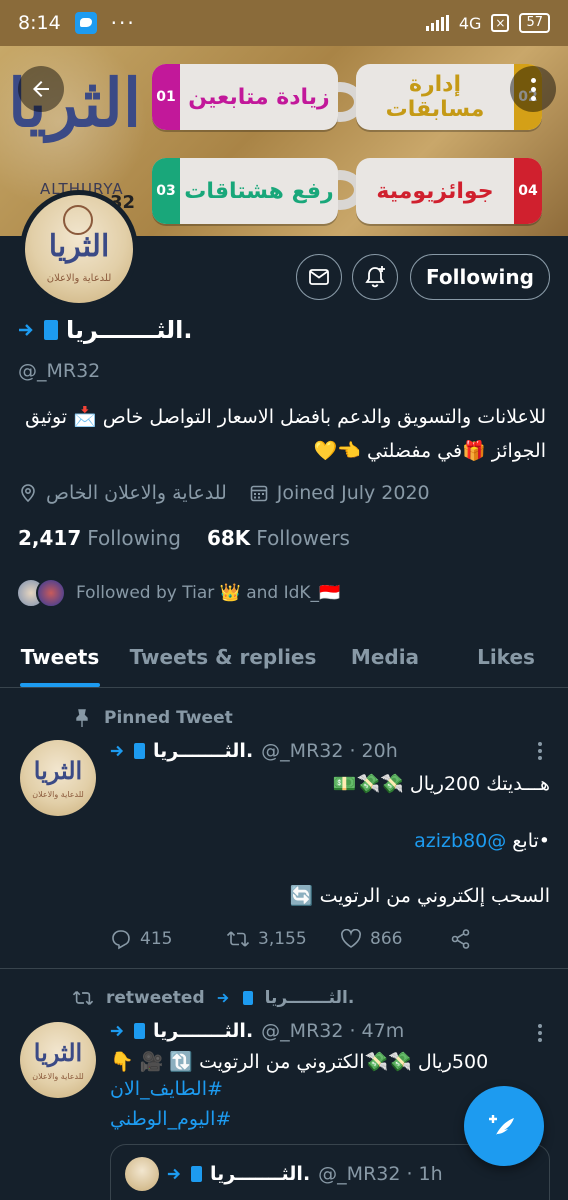 The image size is (568, 1200). Describe the element at coordinates (437, 23) in the screenshot. I see `signal-icon` at that location.